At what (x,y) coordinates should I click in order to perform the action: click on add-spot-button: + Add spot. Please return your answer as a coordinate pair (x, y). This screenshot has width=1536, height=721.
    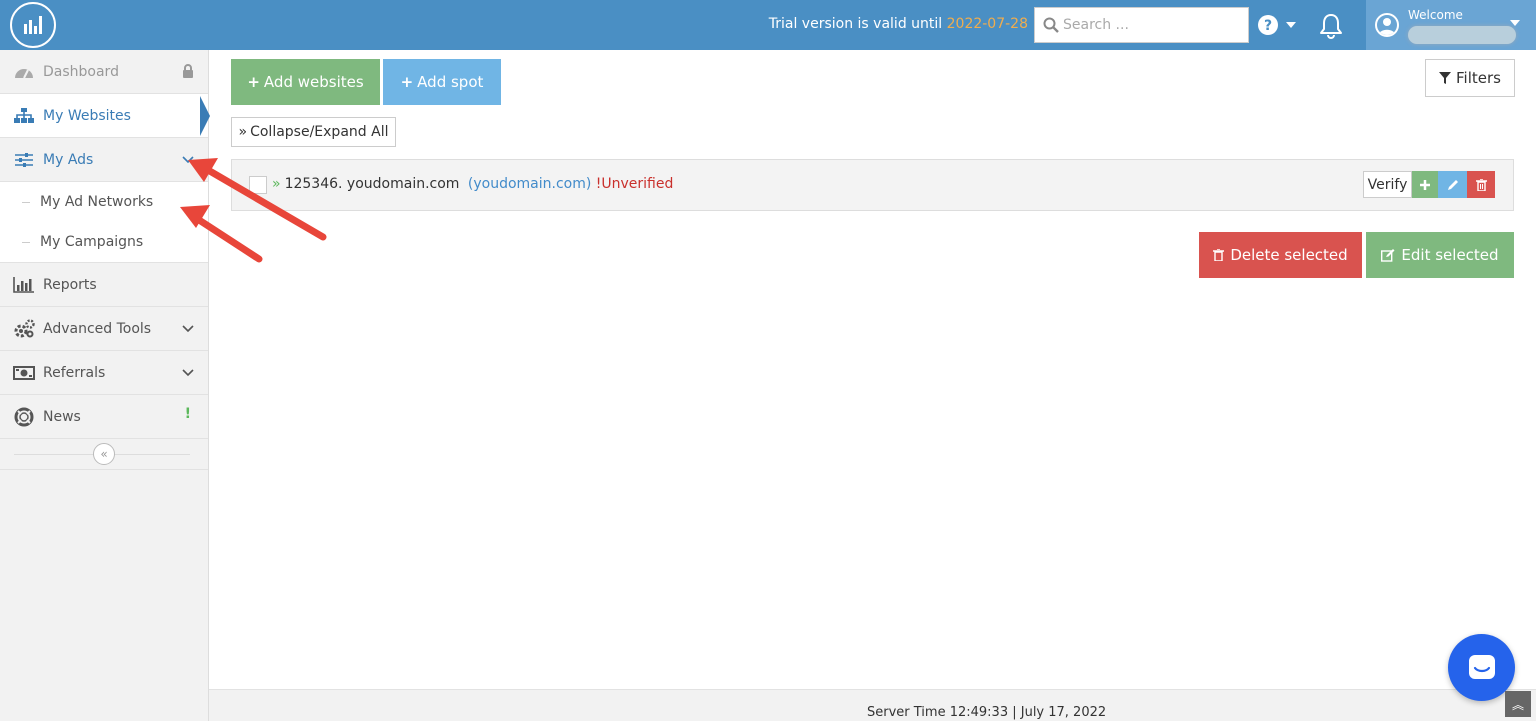
    Looking at the image, I should click on (442, 82).